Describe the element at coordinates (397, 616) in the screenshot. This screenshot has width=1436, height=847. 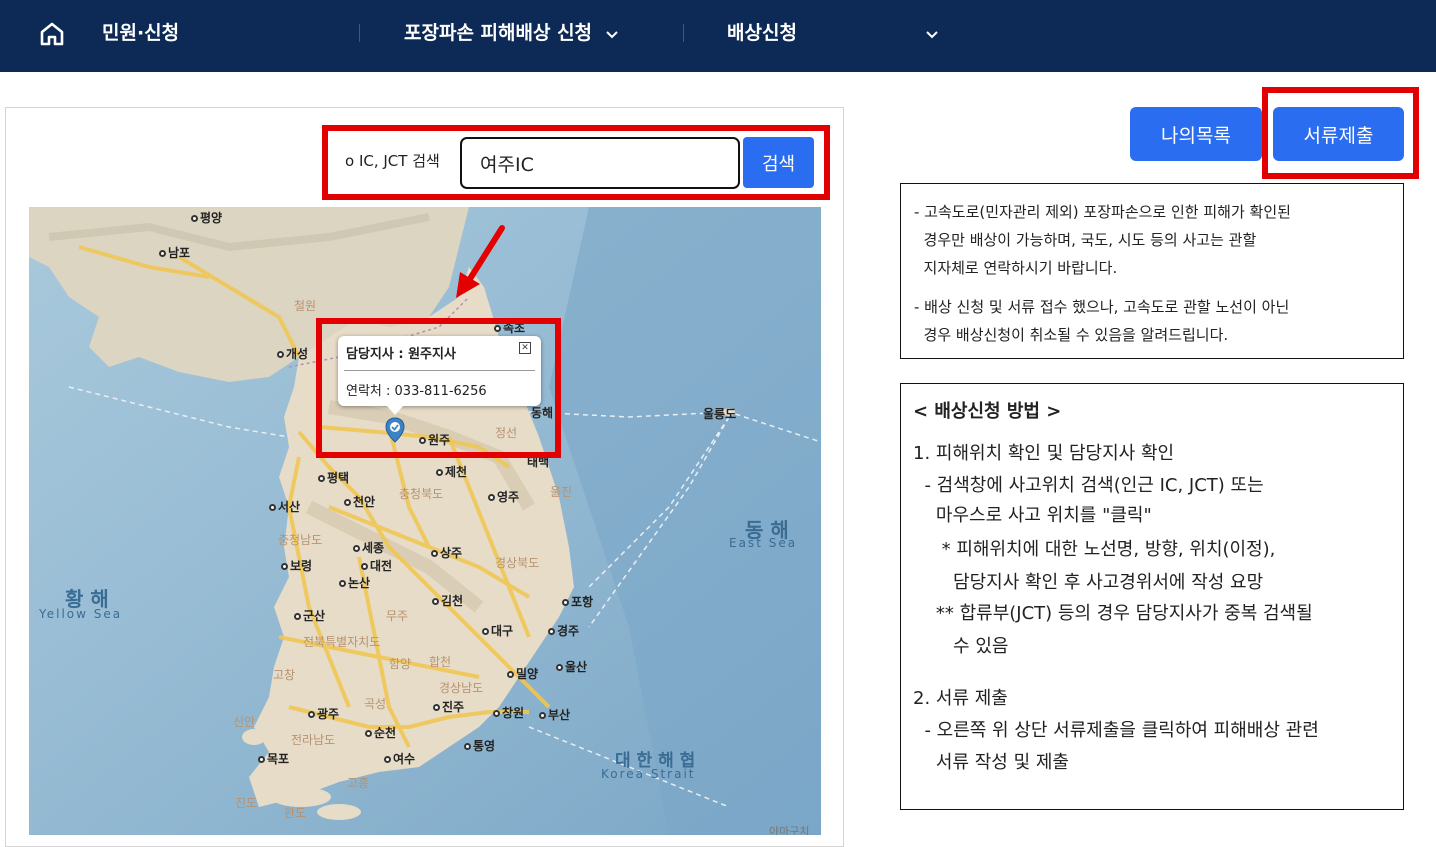
I see `map-label: 무주` at that location.